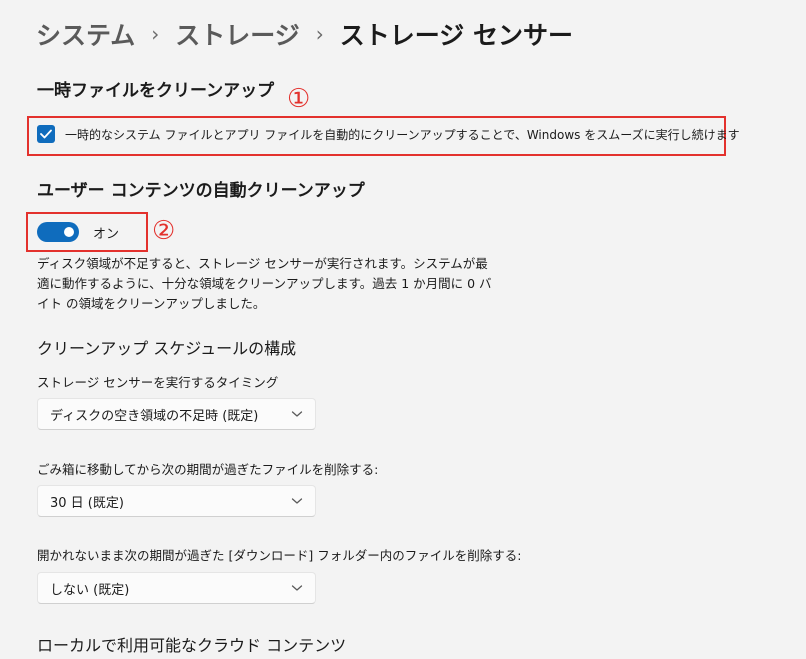  Describe the element at coordinates (154, 416) in the screenshot. I see `run-timing-value: ディスクの空き領域の不足時 (既定)` at that location.